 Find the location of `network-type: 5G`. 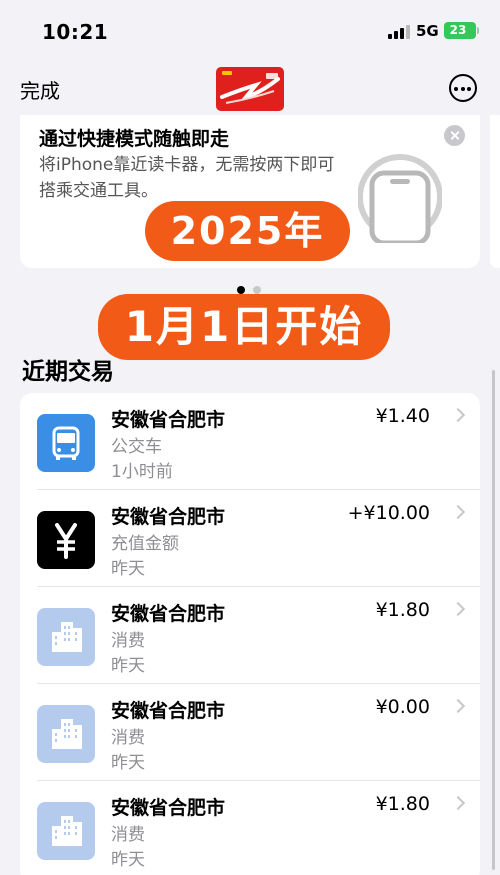

network-type: 5G is located at coordinates (427, 31).